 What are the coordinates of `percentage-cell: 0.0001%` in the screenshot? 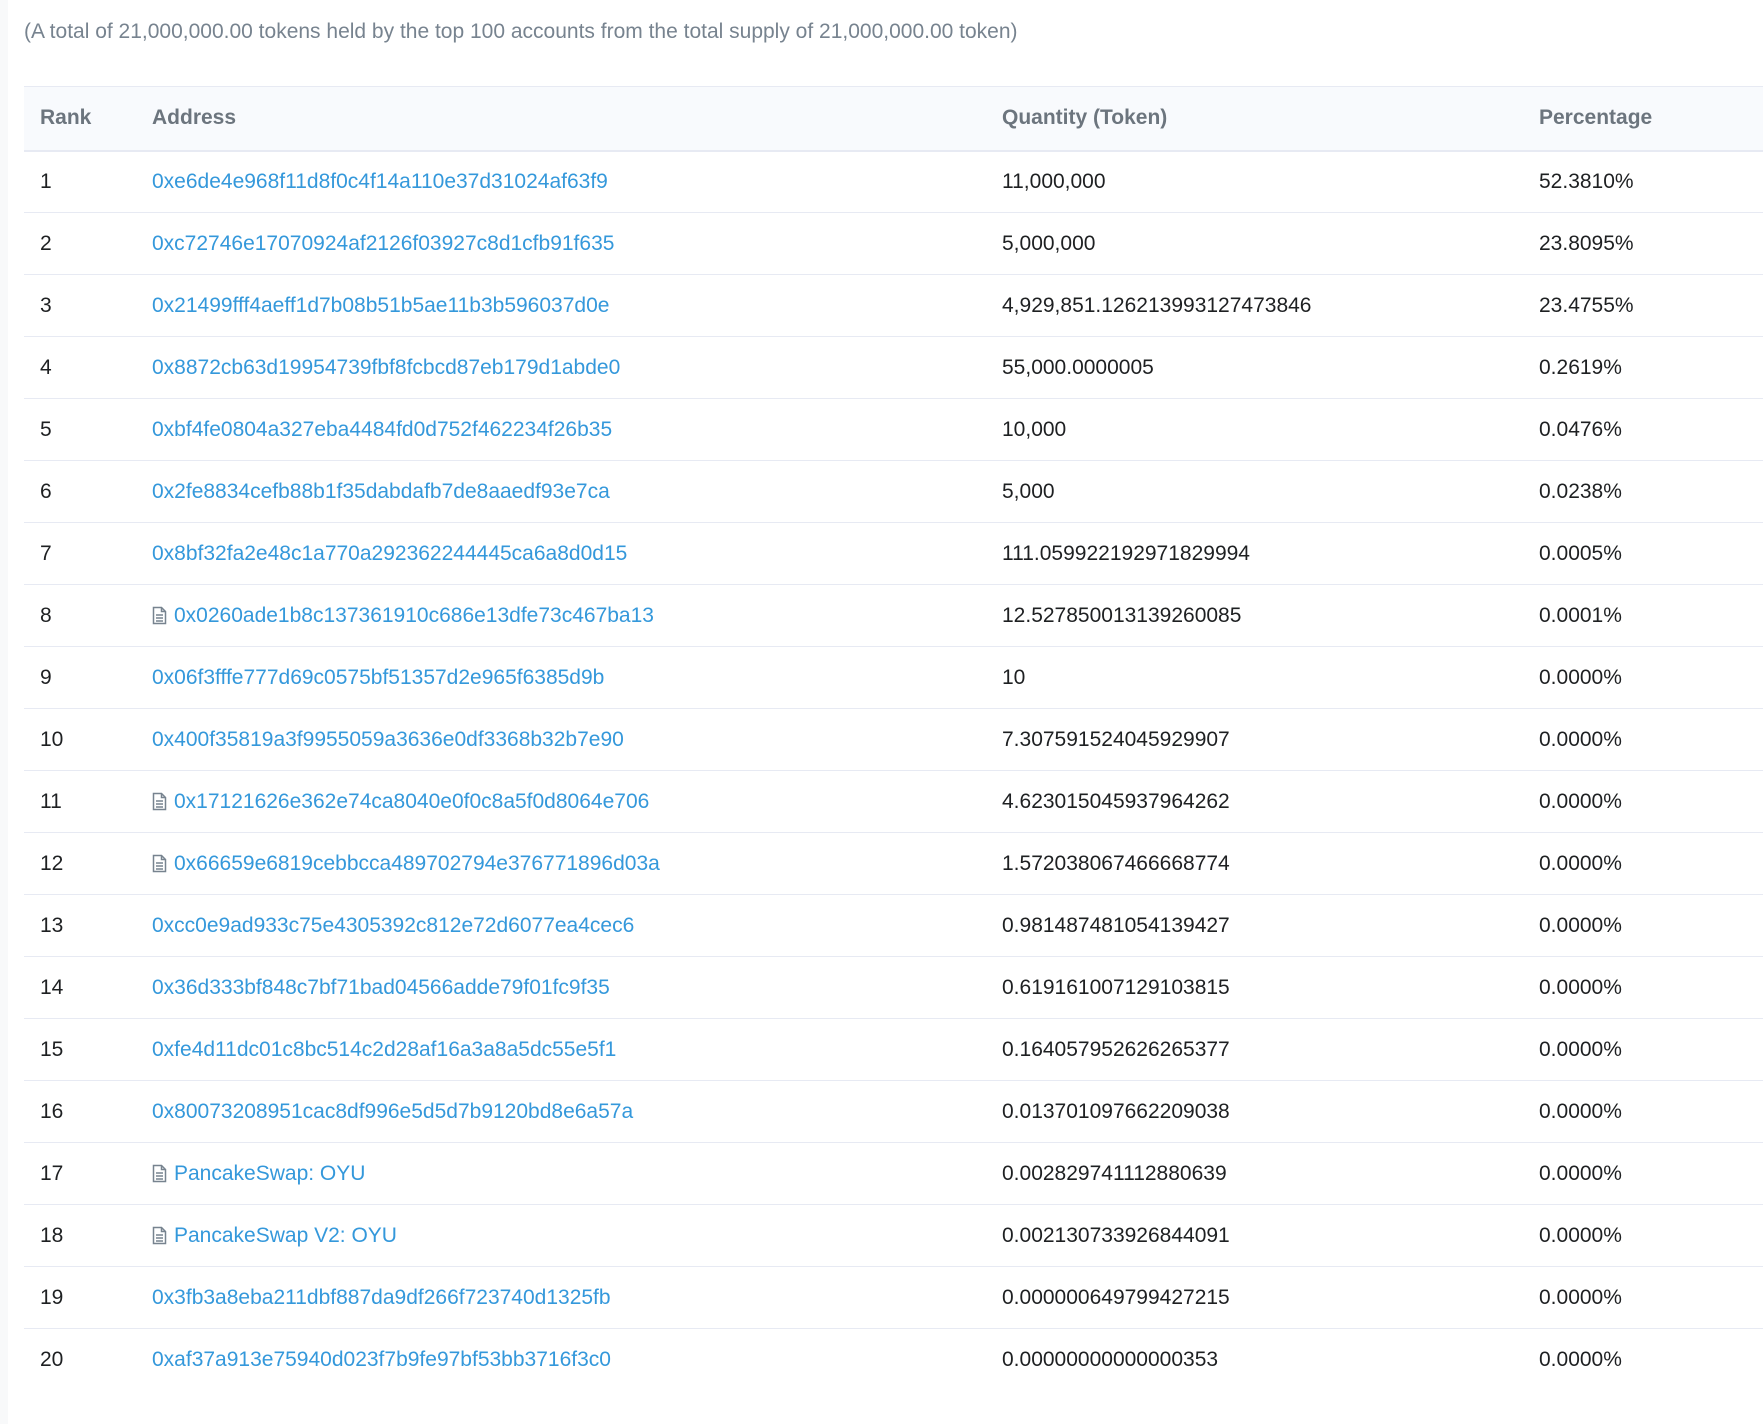 It's located at (1580, 615).